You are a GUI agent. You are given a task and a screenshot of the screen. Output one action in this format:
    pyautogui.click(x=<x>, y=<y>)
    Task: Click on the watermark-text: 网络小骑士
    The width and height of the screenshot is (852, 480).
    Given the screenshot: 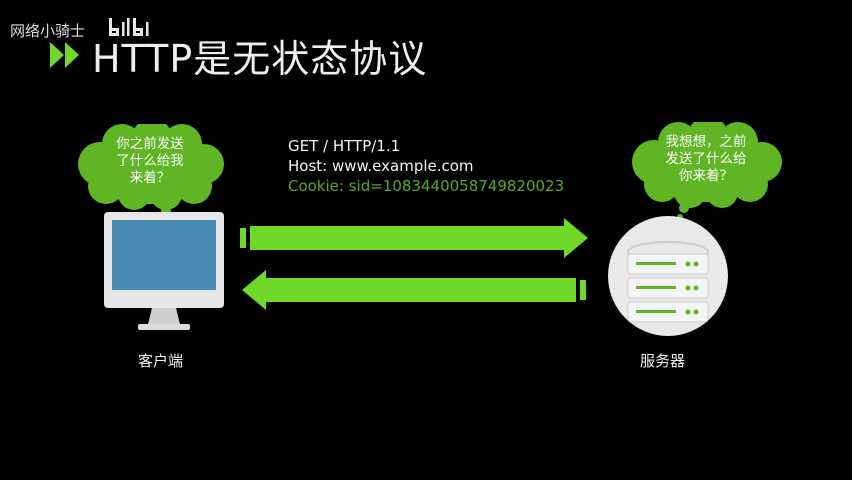 What is the action you would take?
    pyautogui.click(x=48, y=31)
    